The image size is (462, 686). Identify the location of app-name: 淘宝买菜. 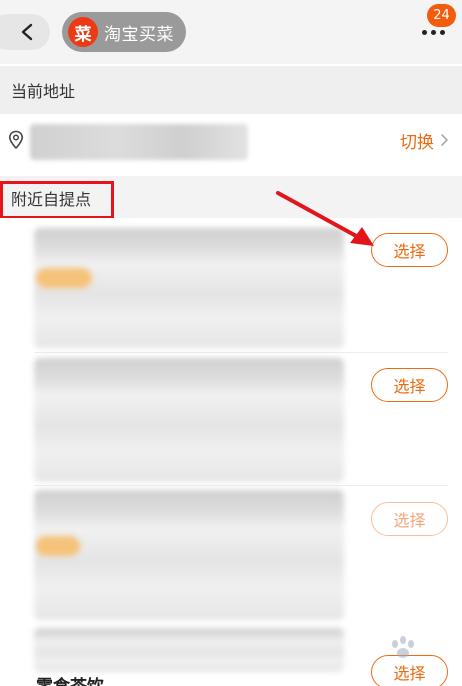
(139, 34).